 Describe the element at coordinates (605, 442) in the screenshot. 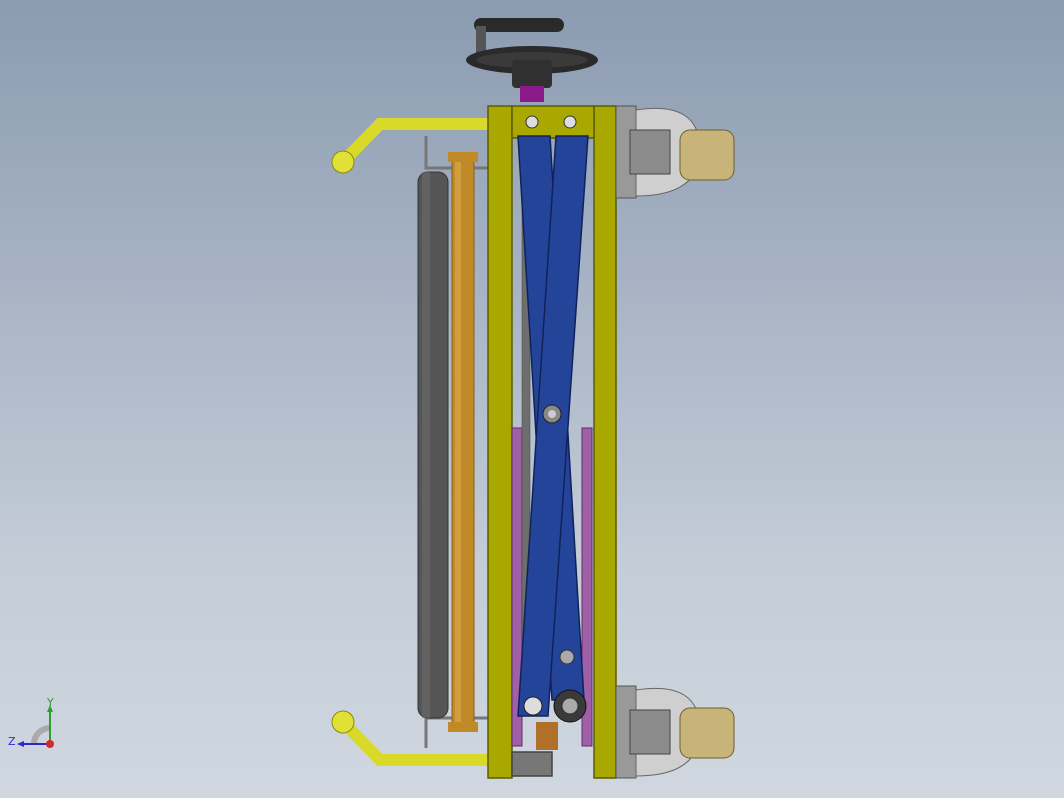

I see `frame-right-post` at that location.